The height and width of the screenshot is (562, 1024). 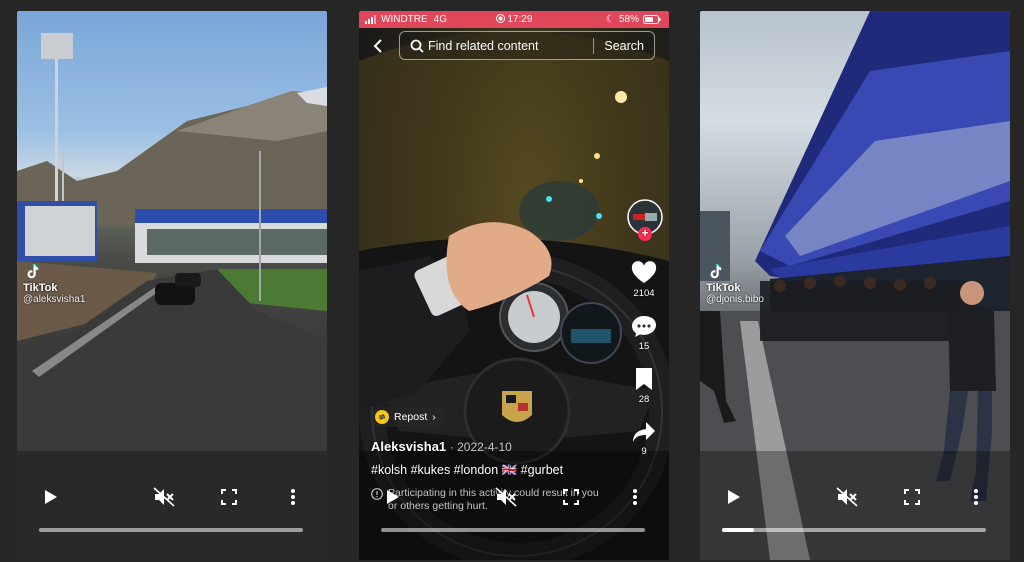 What do you see at coordinates (628, 19) in the screenshot?
I see `battery-percent: 58%` at bounding box center [628, 19].